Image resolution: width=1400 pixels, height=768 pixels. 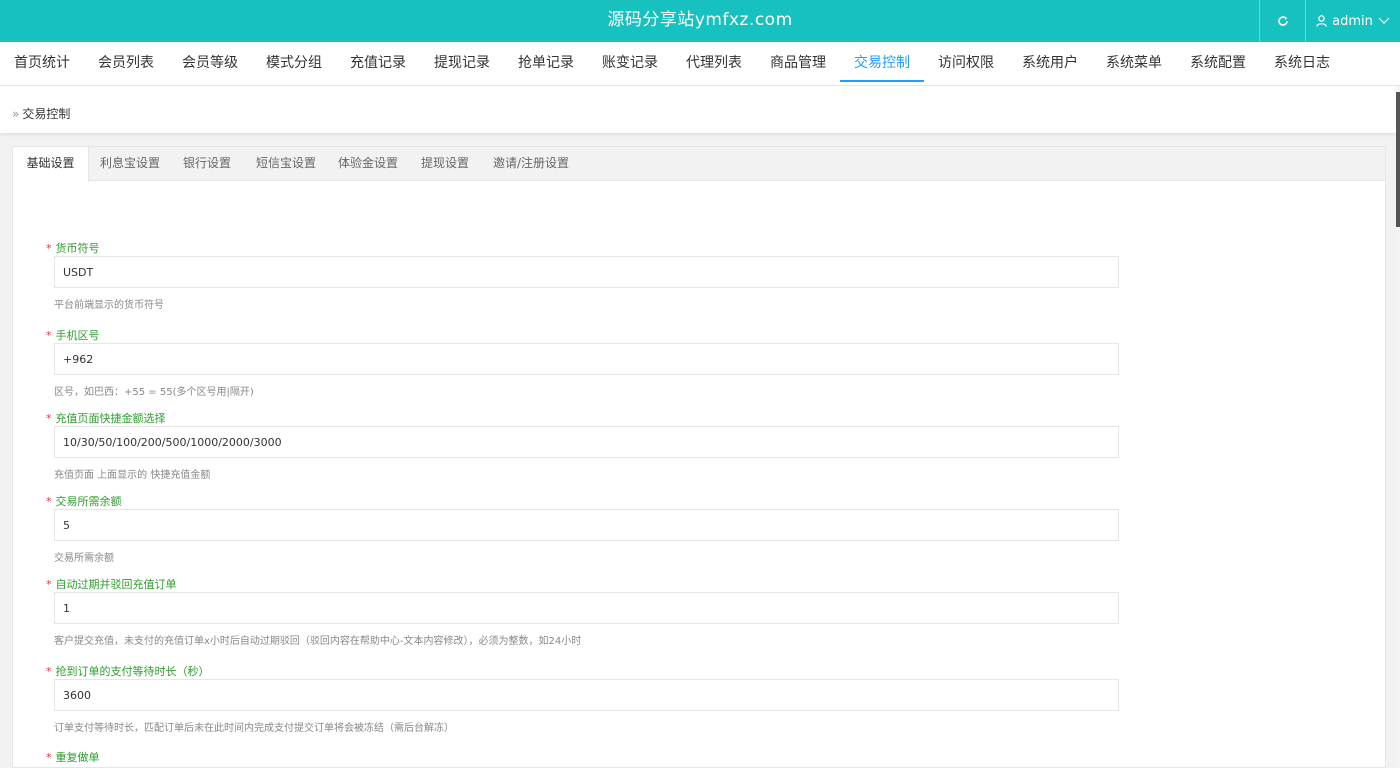 I want to click on breadcrumb: » 交易控制, so click(x=41, y=113).